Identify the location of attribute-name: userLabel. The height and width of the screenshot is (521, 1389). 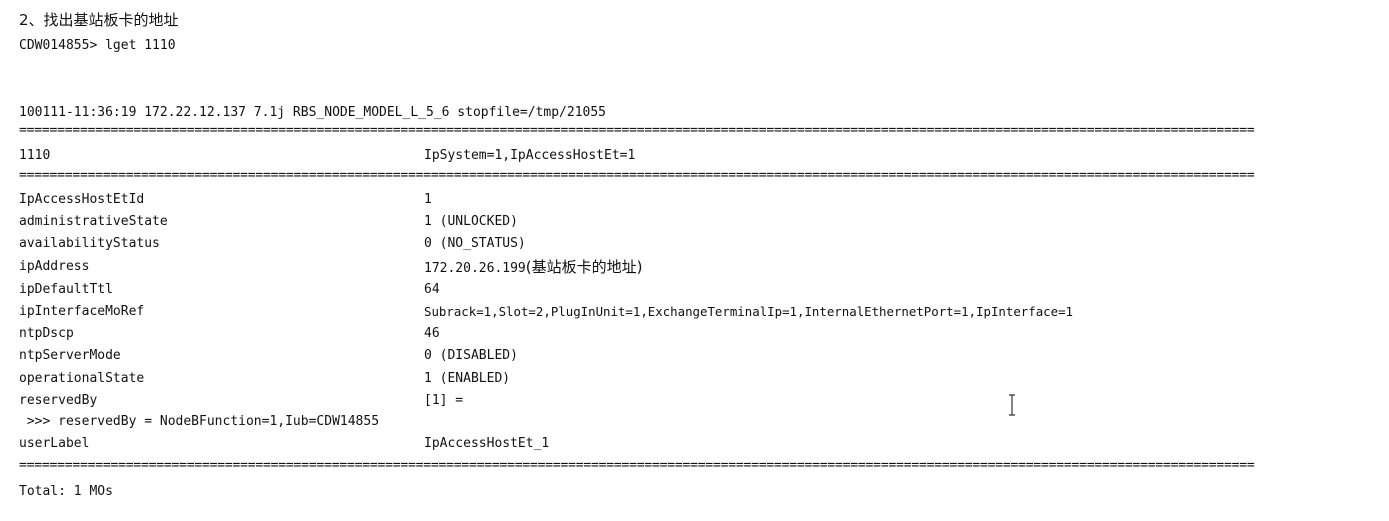
(54, 443).